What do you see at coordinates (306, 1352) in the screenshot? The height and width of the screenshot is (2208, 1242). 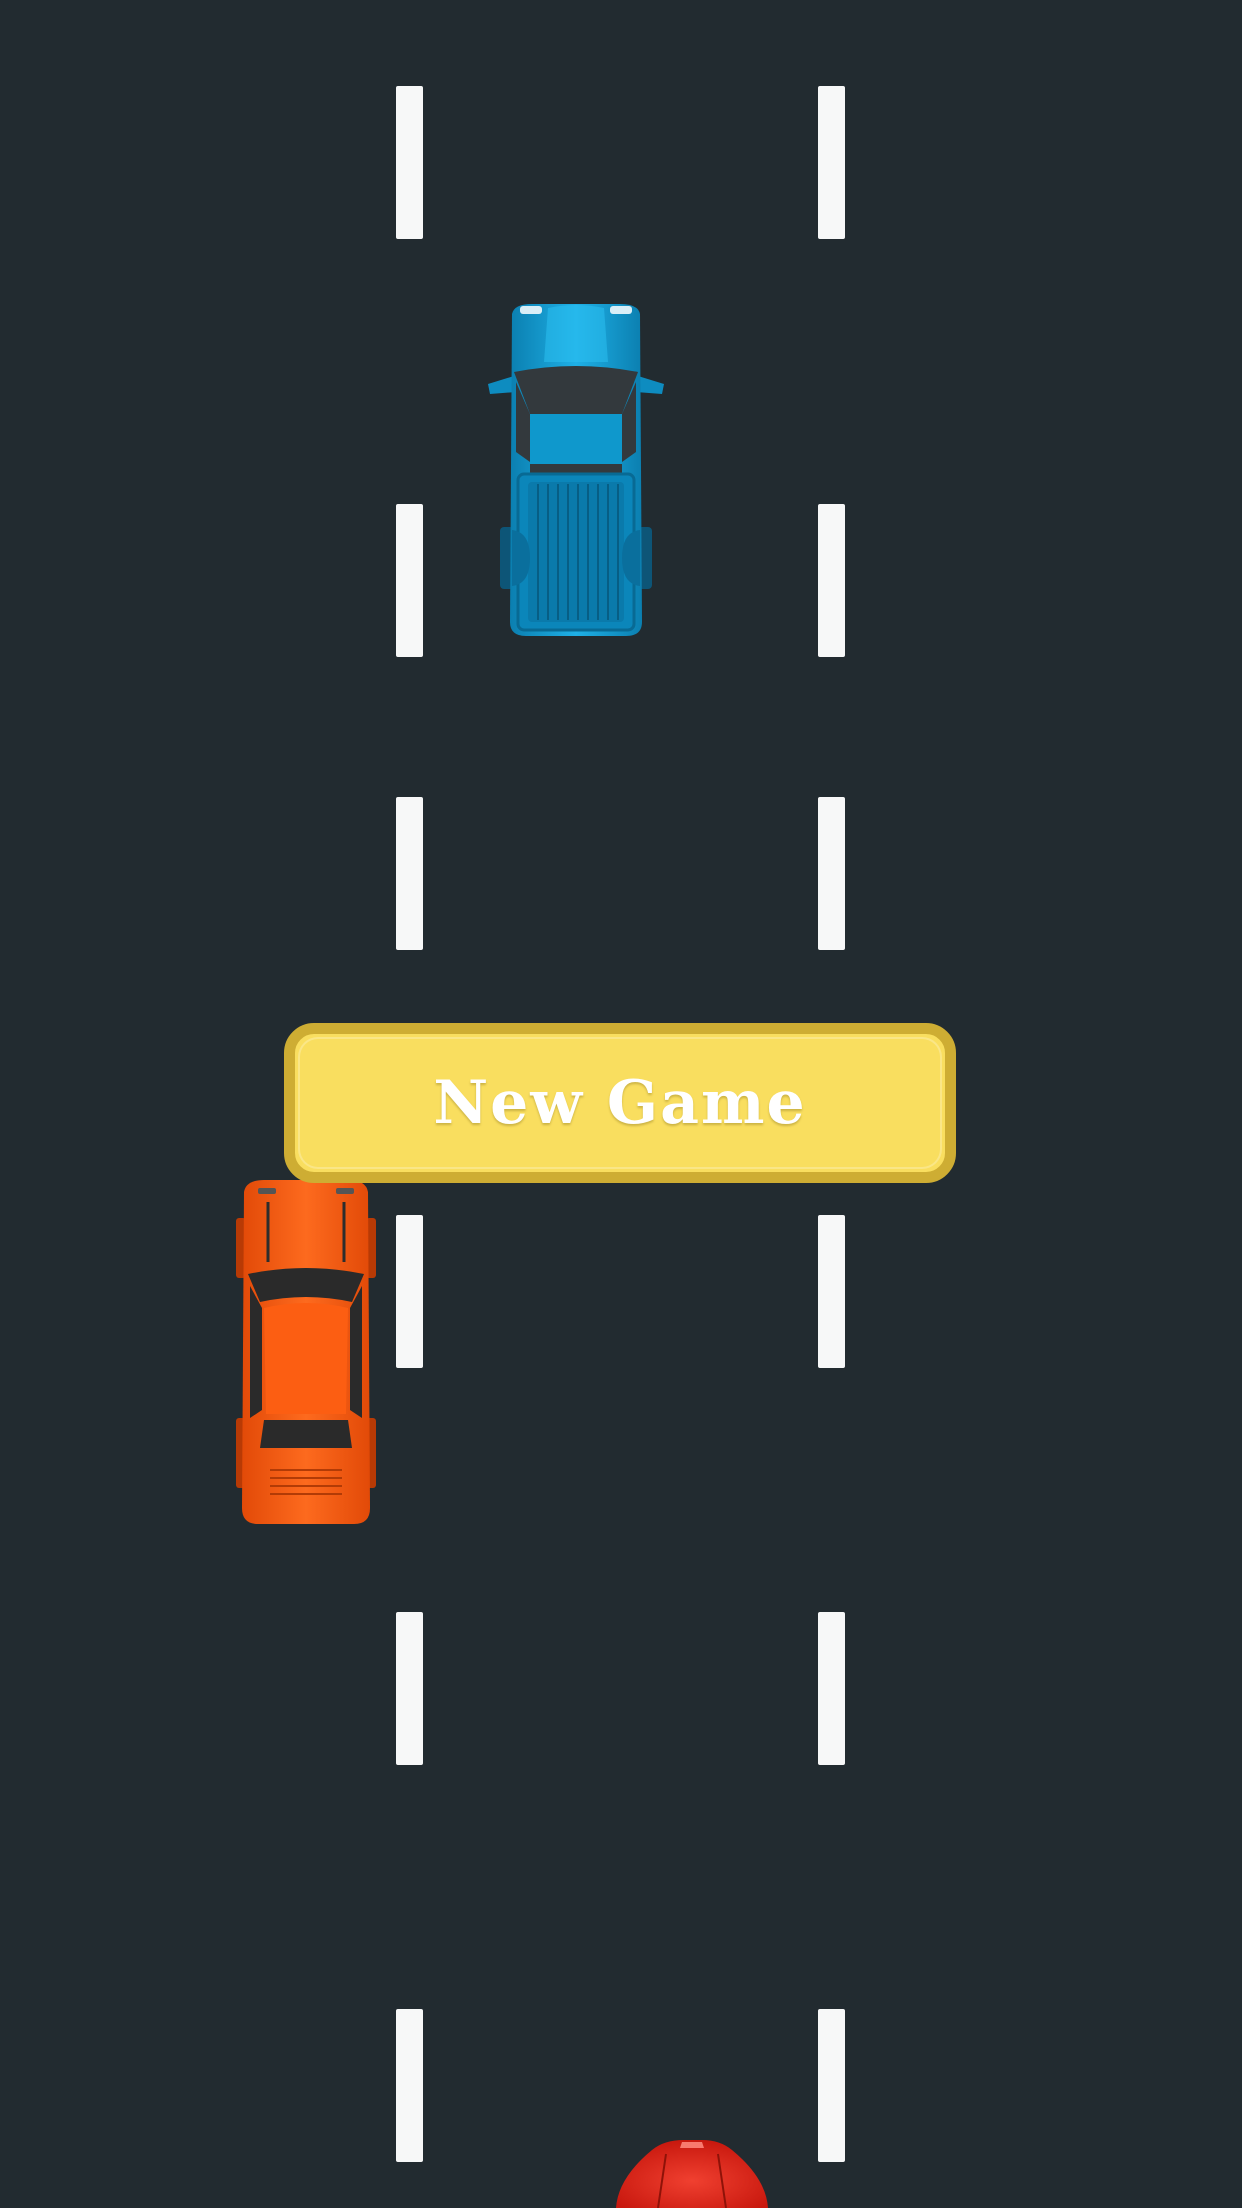 I see `orange-sports-car` at bounding box center [306, 1352].